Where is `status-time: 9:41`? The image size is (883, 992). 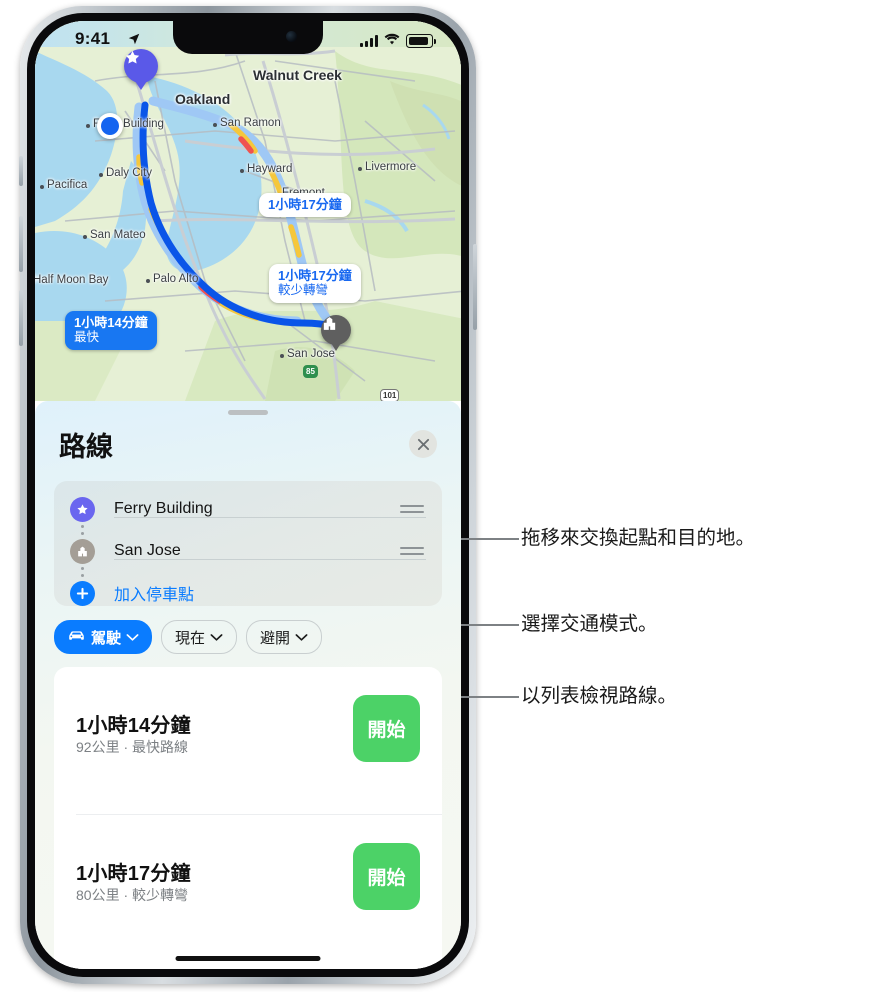
status-time: 9:41 is located at coordinates (93, 38).